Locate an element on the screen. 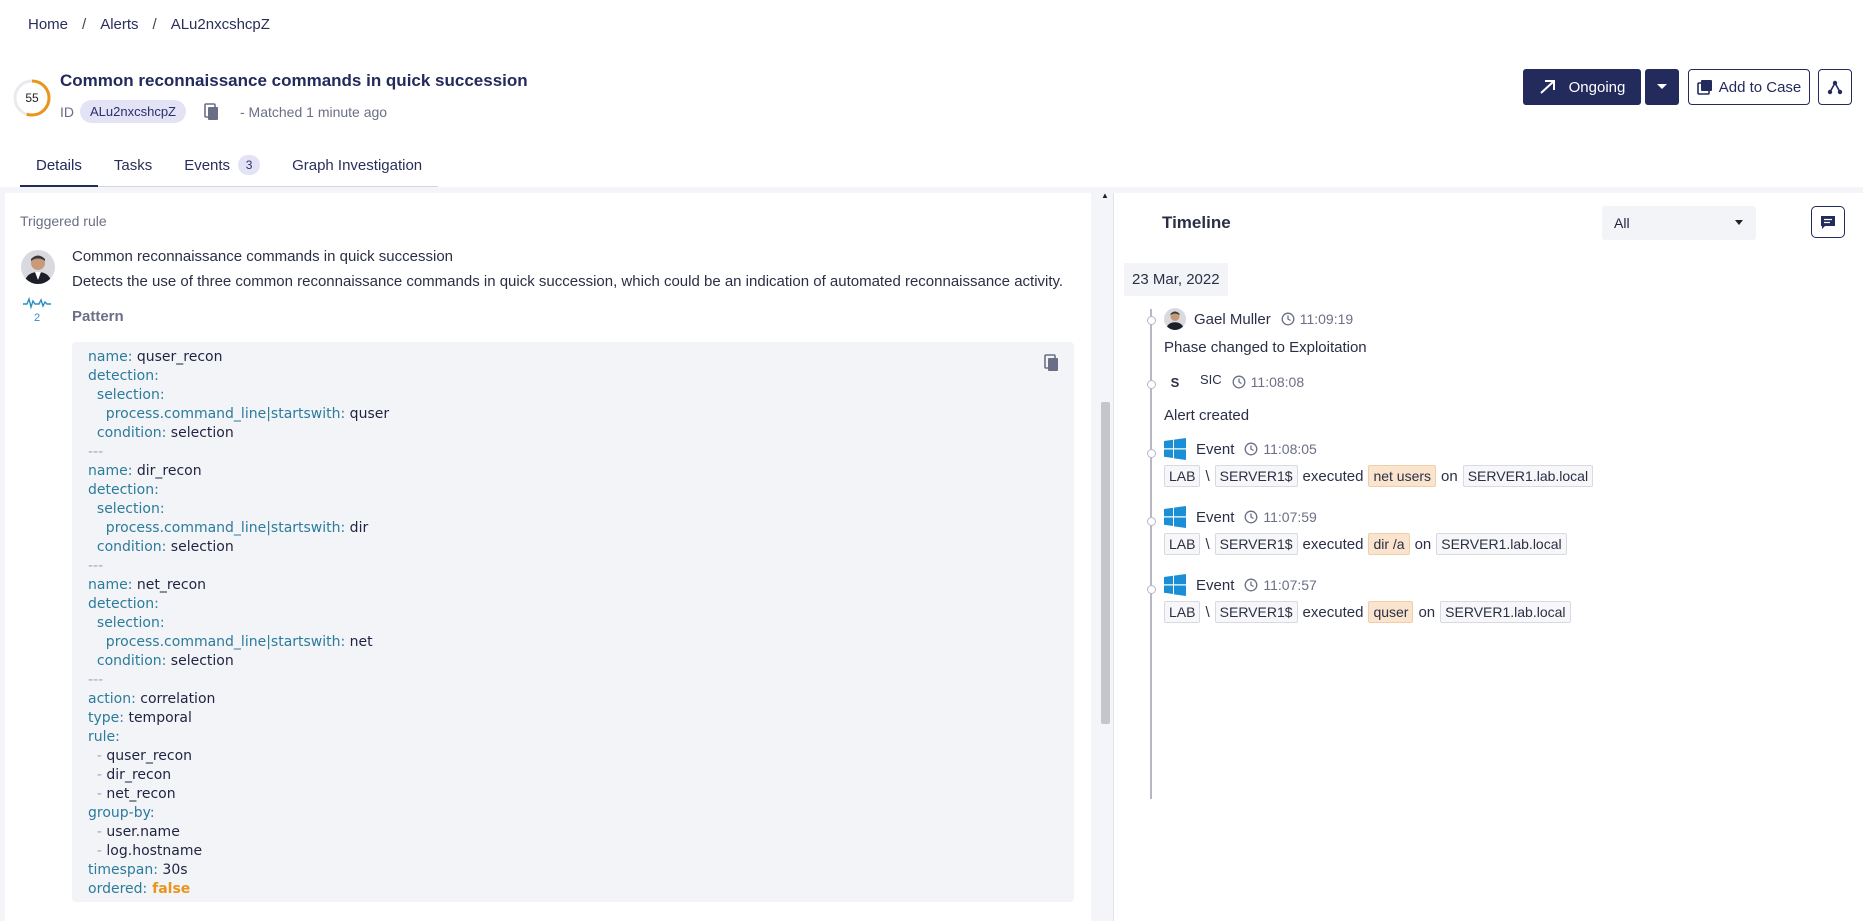  event-on: on is located at coordinates (1449, 476).